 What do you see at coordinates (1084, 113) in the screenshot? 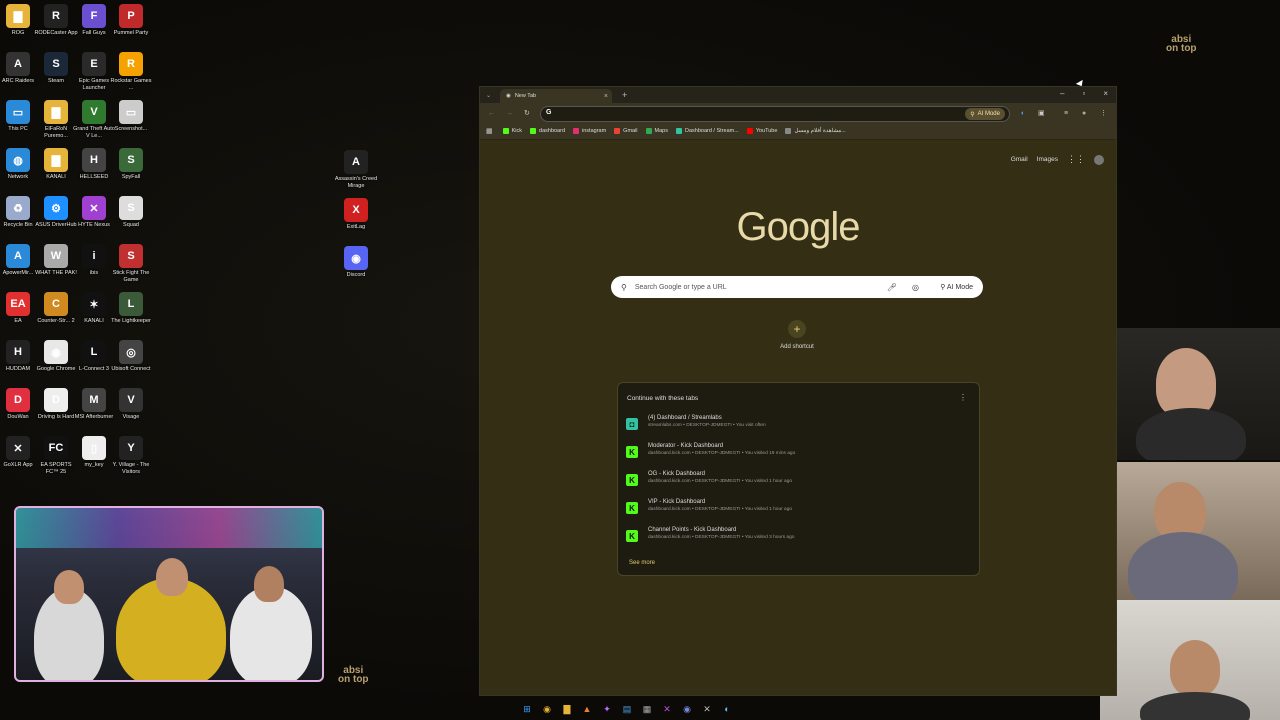
I see `profile-icon: ●` at bounding box center [1084, 113].